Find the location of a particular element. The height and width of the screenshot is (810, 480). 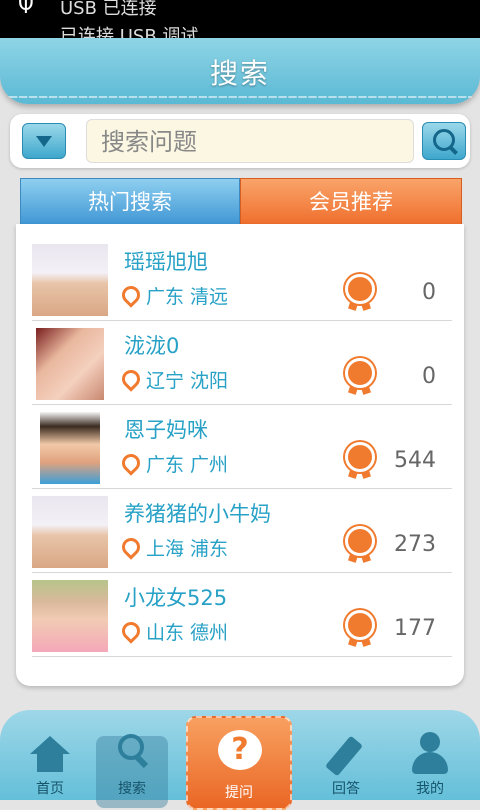

member-location: 上海 浦东 is located at coordinates (173, 547).